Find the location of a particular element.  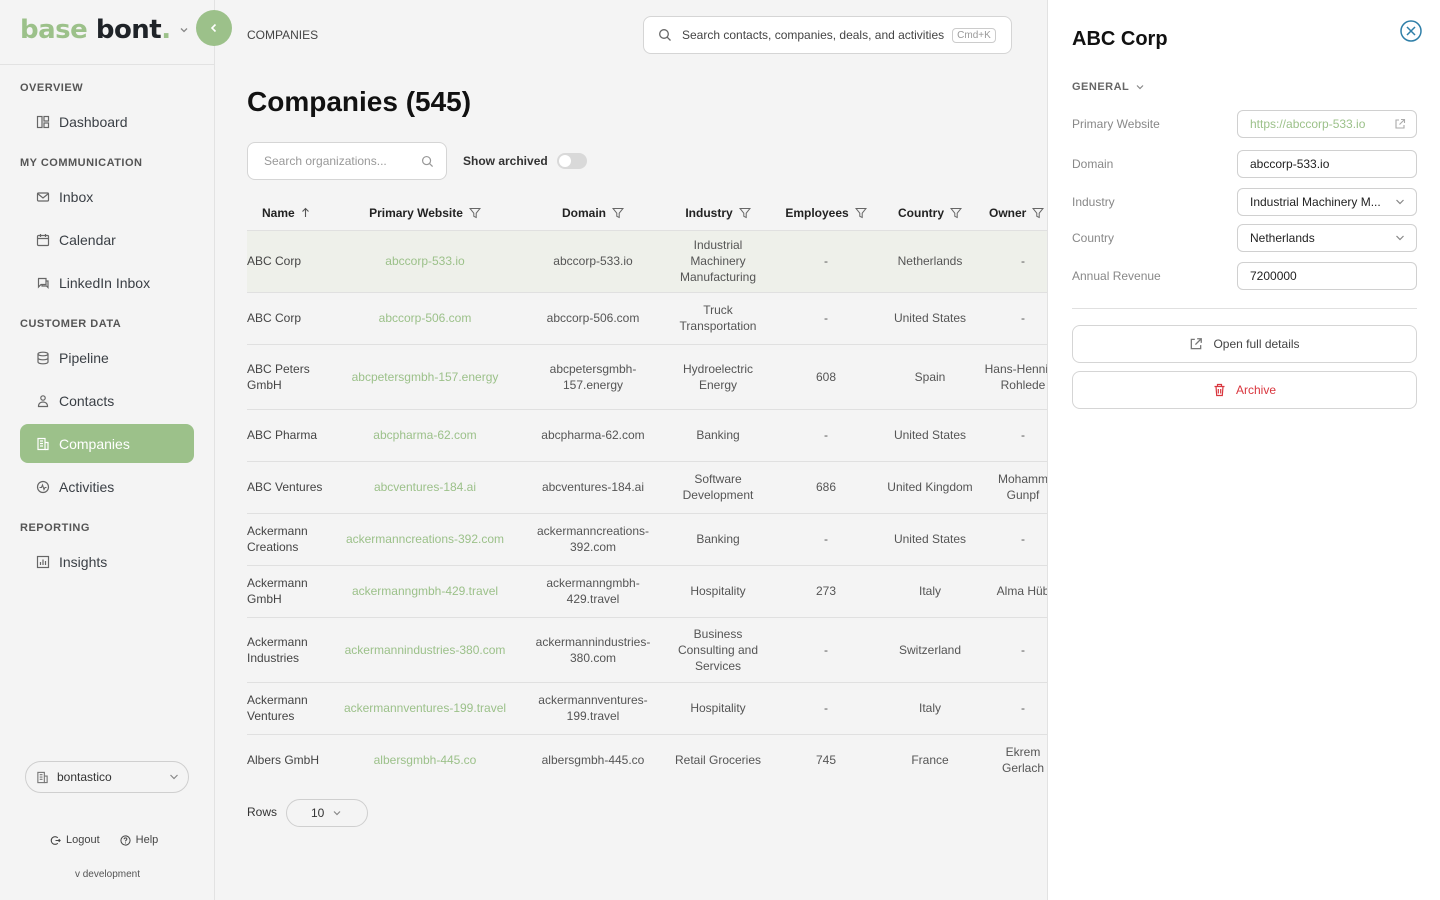

cell-domain: abcpharma-62.com is located at coordinates (593, 435).